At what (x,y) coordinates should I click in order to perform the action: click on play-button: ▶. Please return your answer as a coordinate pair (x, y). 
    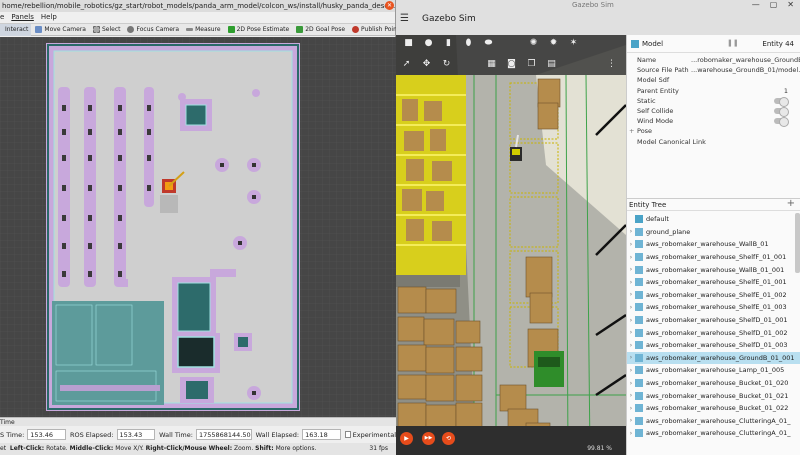
    Looking at the image, I should click on (406, 438).